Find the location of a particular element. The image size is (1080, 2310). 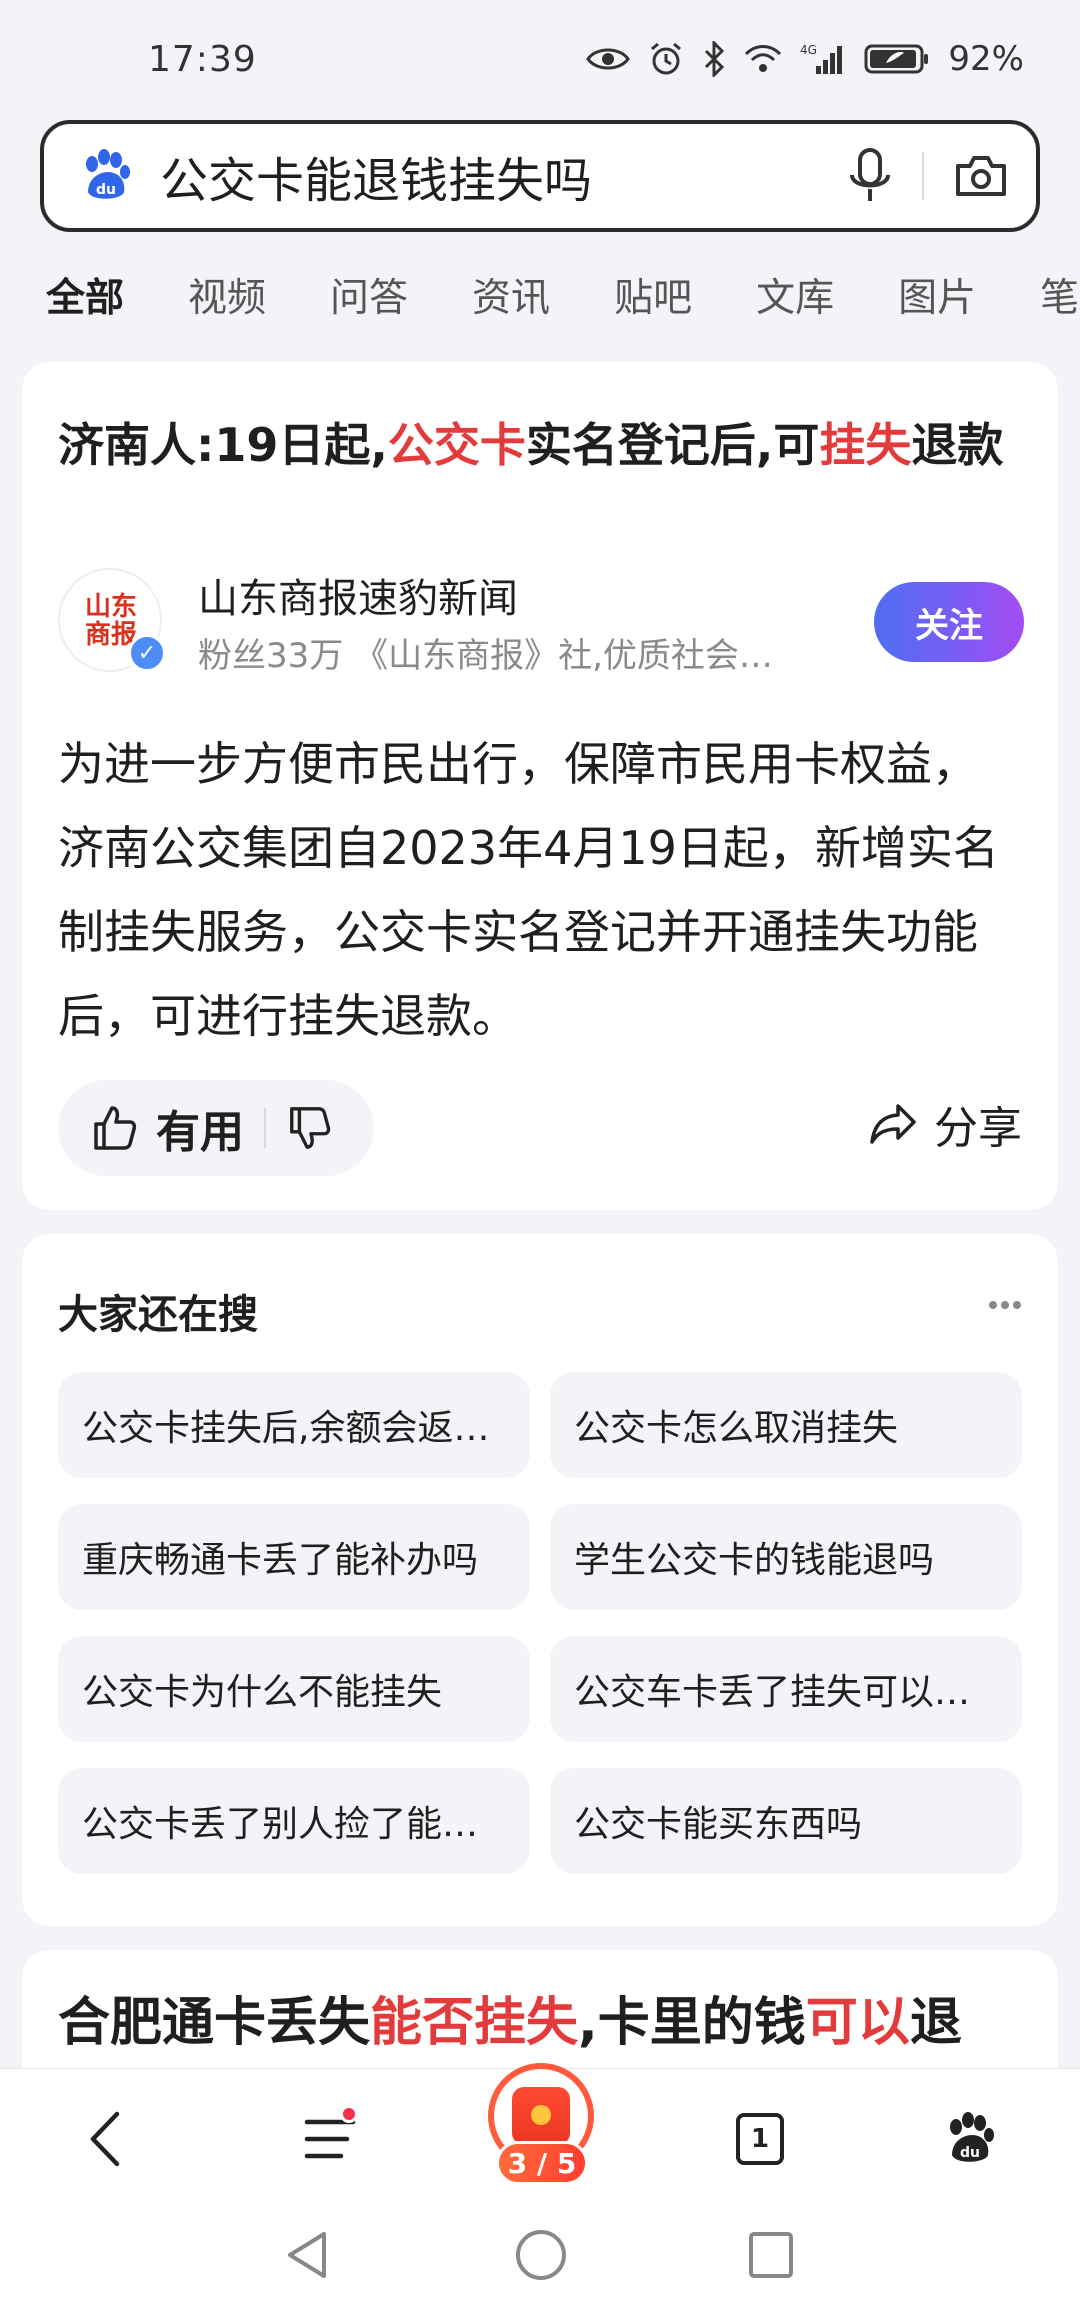

baidu-home-button: du is located at coordinates (970, 2139).